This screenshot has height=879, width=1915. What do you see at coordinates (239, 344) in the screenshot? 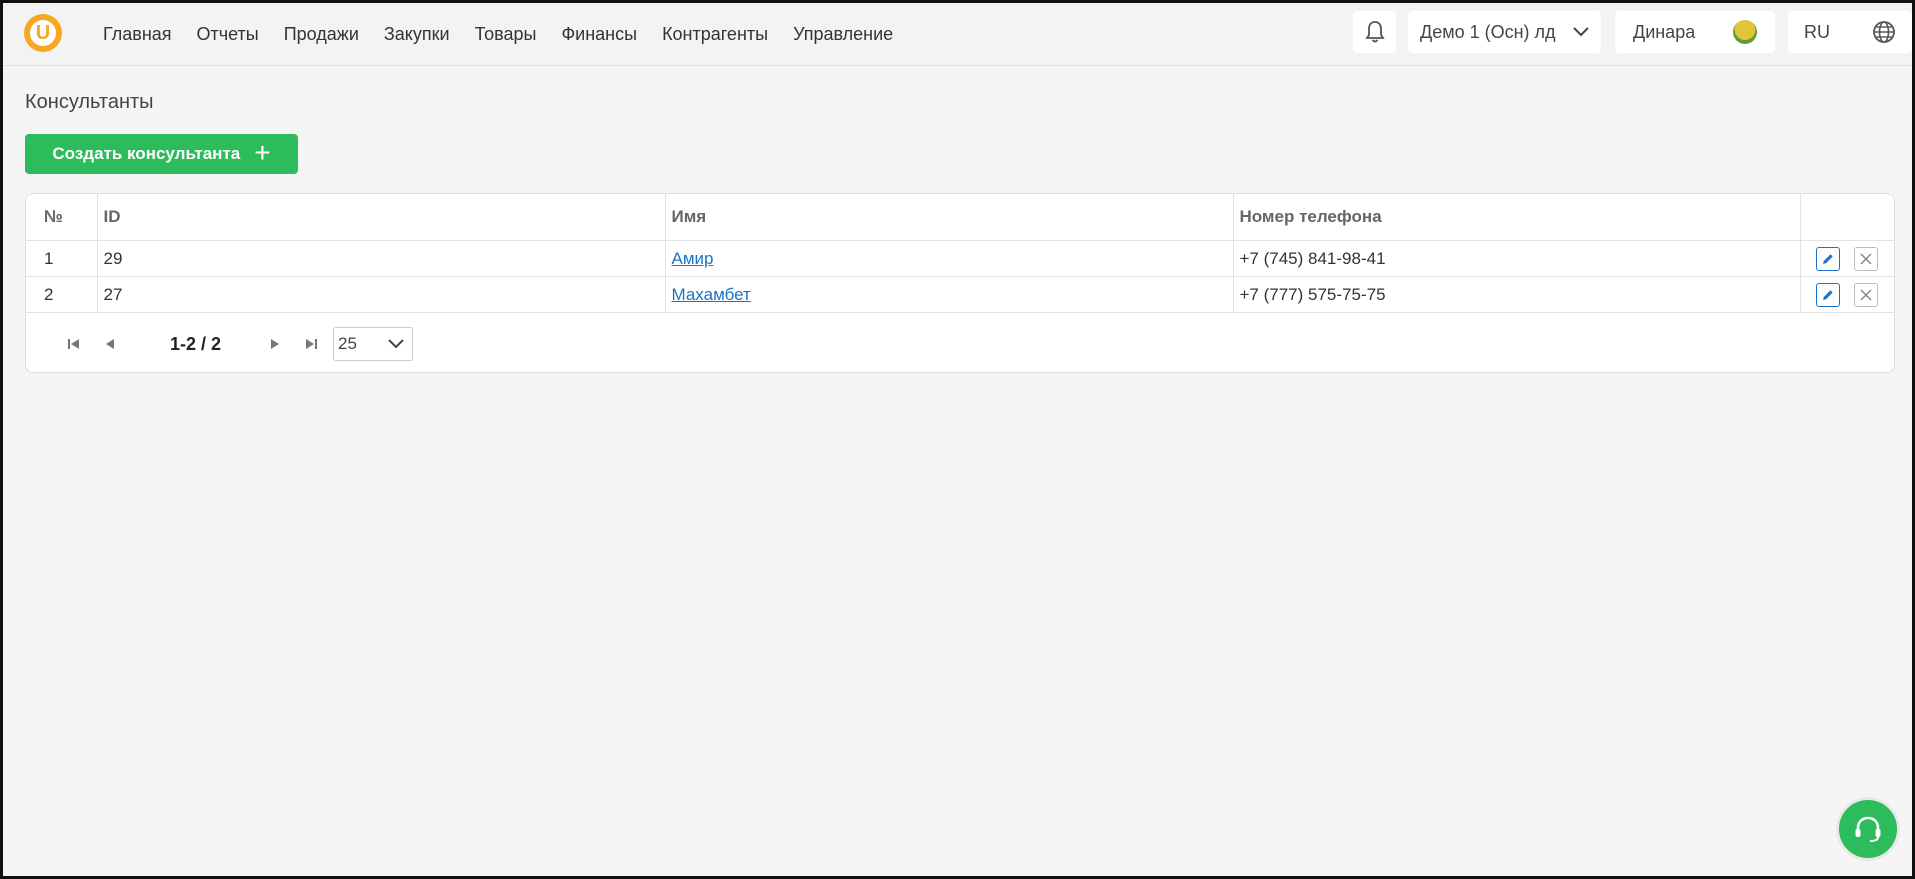
I see `pagination: 1-2 / 2 25` at bounding box center [239, 344].